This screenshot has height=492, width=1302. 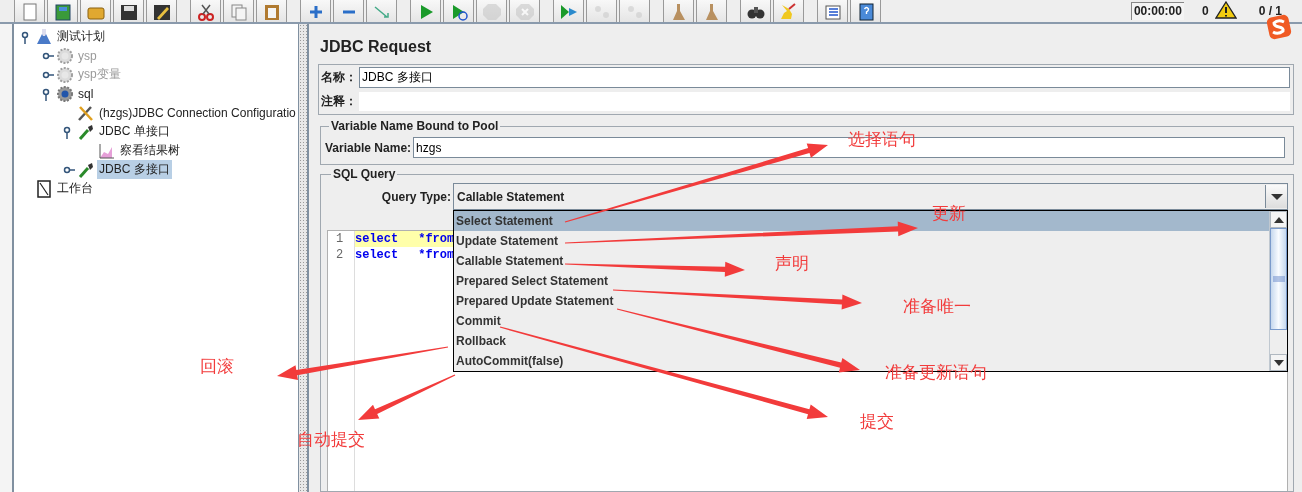 What do you see at coordinates (217, 367) in the screenshot?
I see `annotation-label: 回滚` at bounding box center [217, 367].